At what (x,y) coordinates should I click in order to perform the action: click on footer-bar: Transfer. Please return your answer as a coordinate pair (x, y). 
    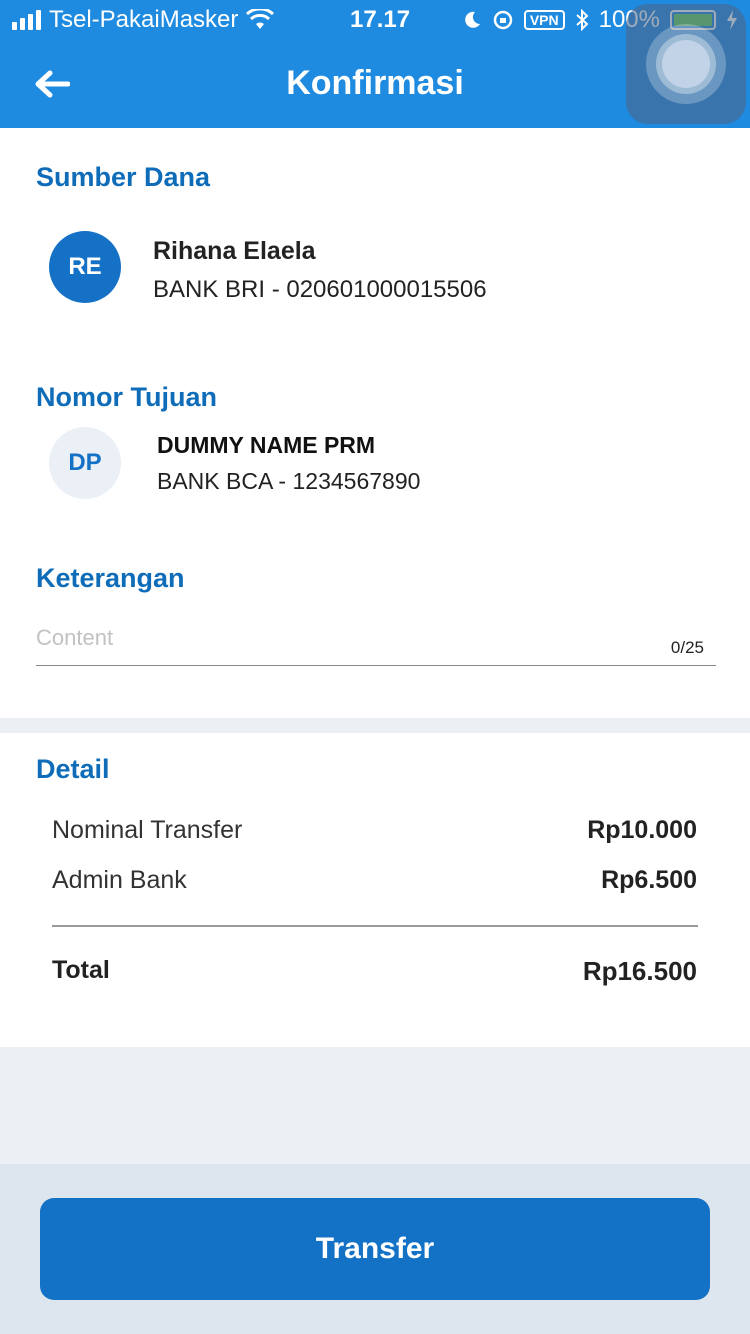
    Looking at the image, I should click on (375, 1249).